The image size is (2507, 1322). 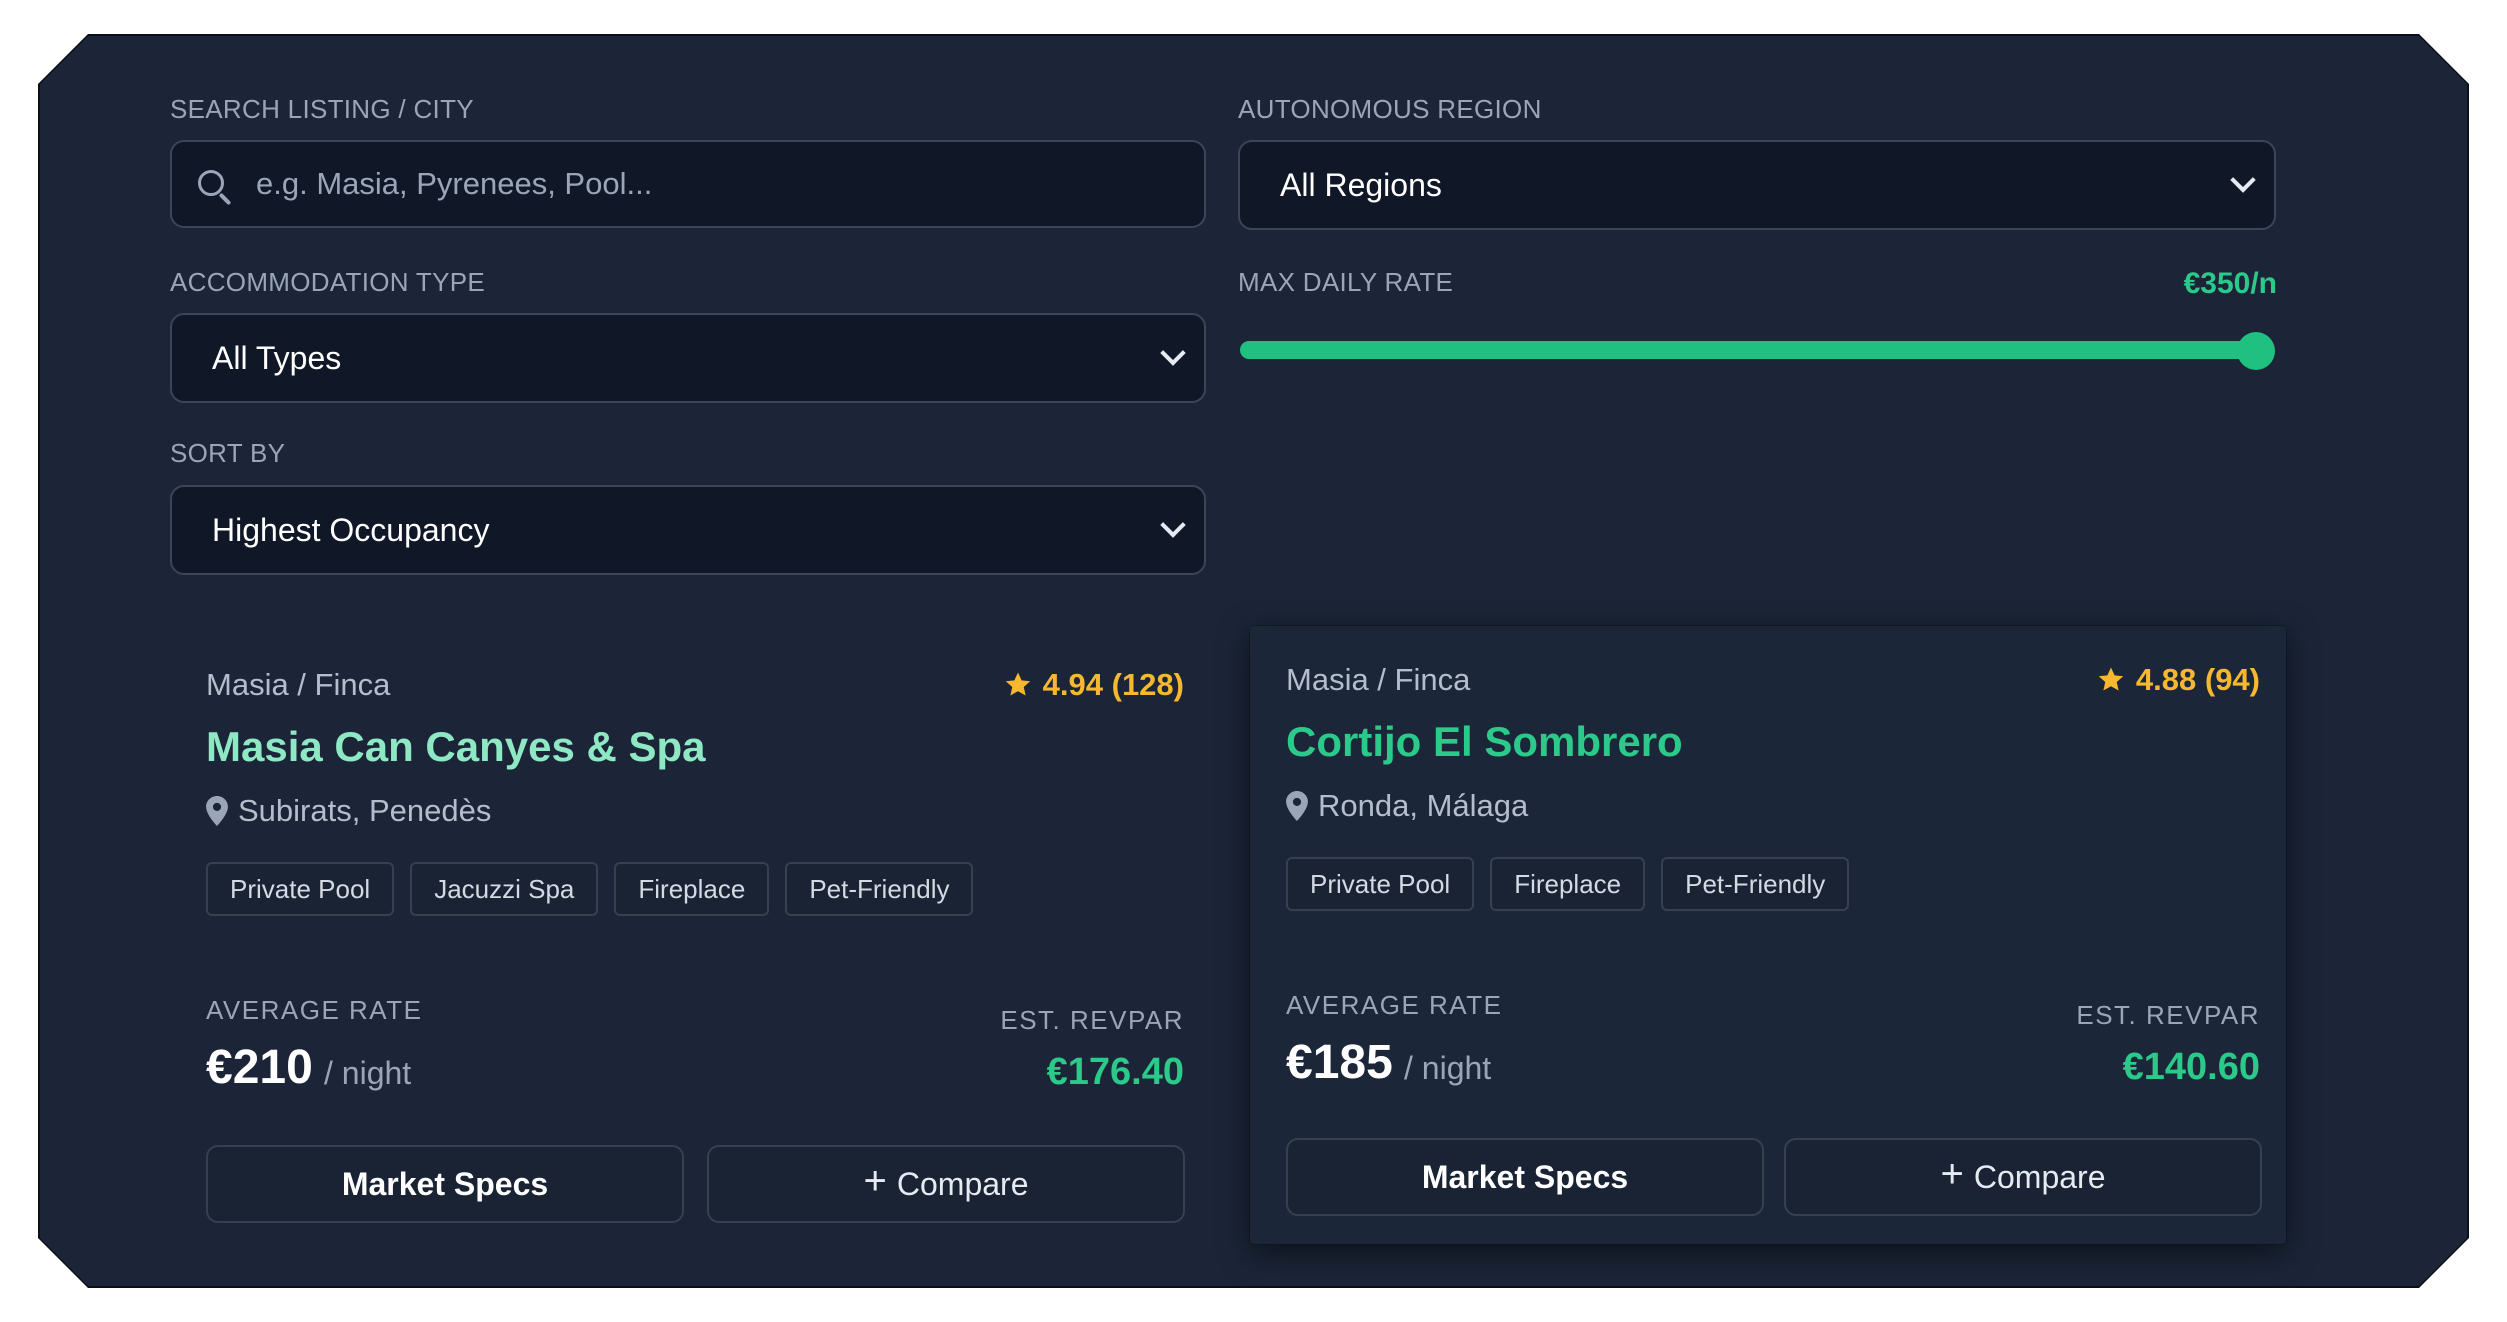 What do you see at coordinates (211, 183) in the screenshot?
I see `search-icon` at bounding box center [211, 183].